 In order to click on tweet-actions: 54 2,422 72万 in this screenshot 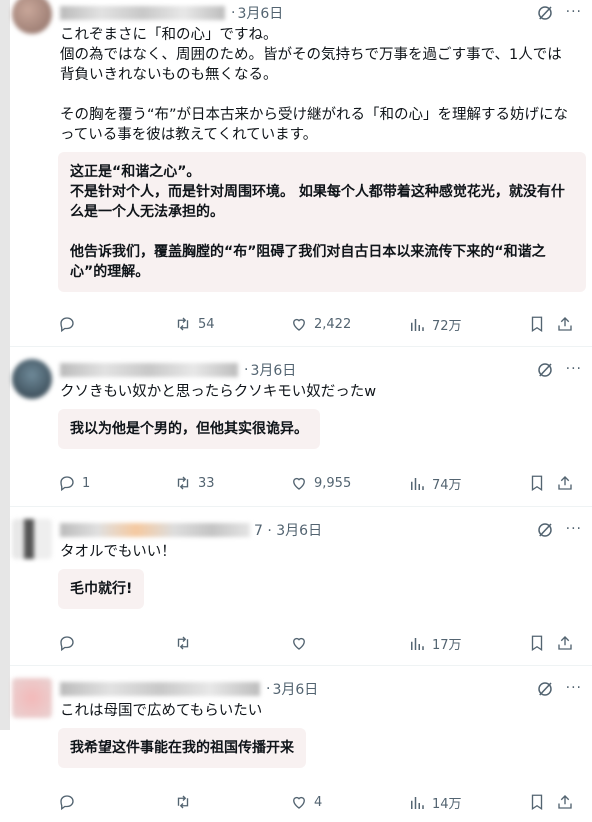, I will do `click(320, 325)`.